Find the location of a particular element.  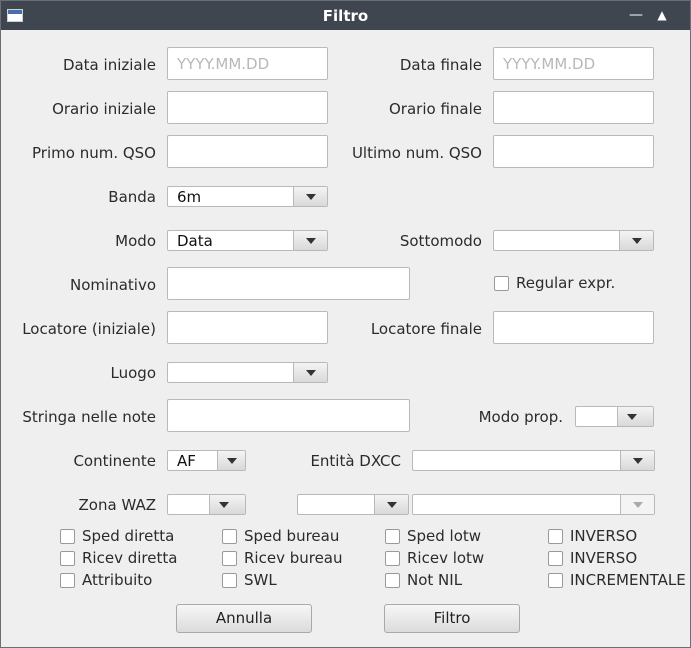

data-iniziale-field is located at coordinates (247, 63).